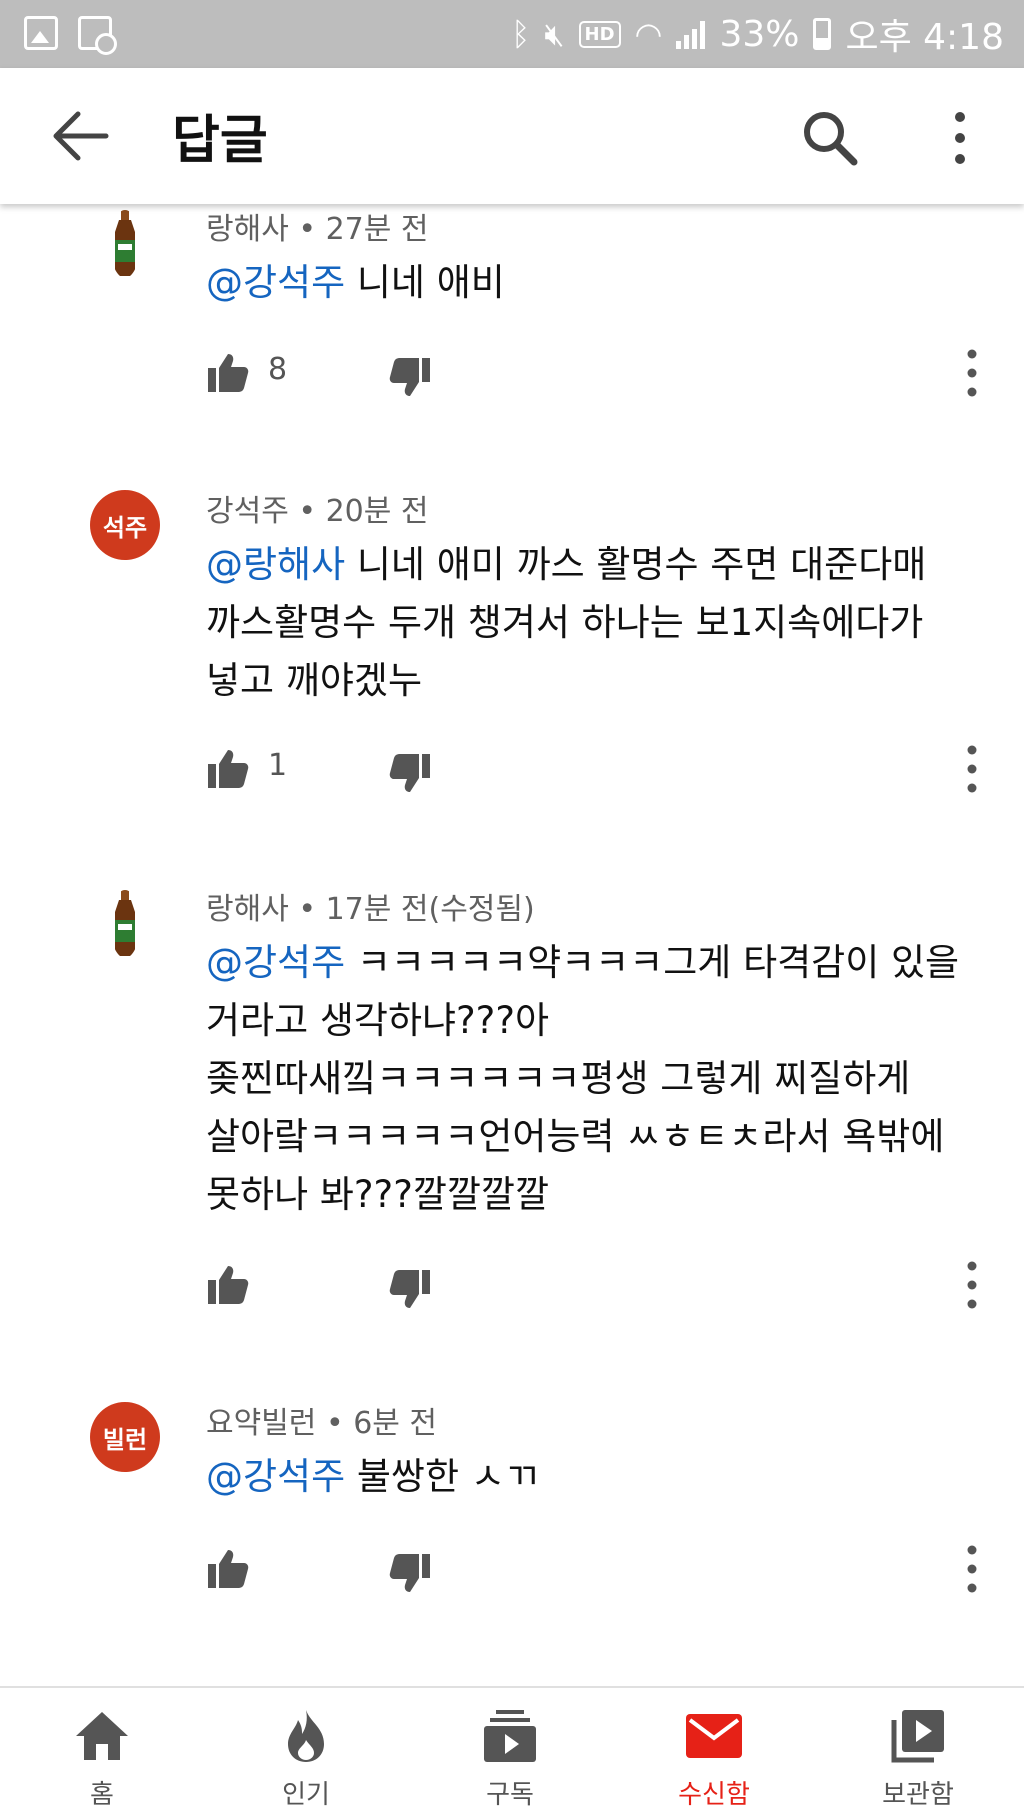 The image size is (1024, 1820). Describe the element at coordinates (691, 34) in the screenshot. I see `signal-icon` at that location.